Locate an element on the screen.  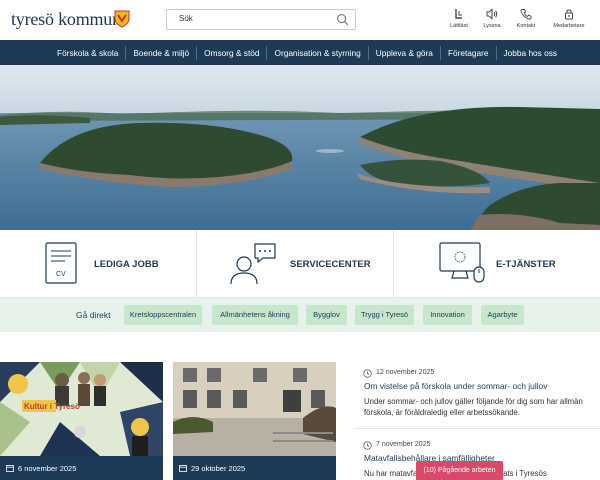
news-card-date-bar: 6 november 2025 is located at coordinates (81, 468).